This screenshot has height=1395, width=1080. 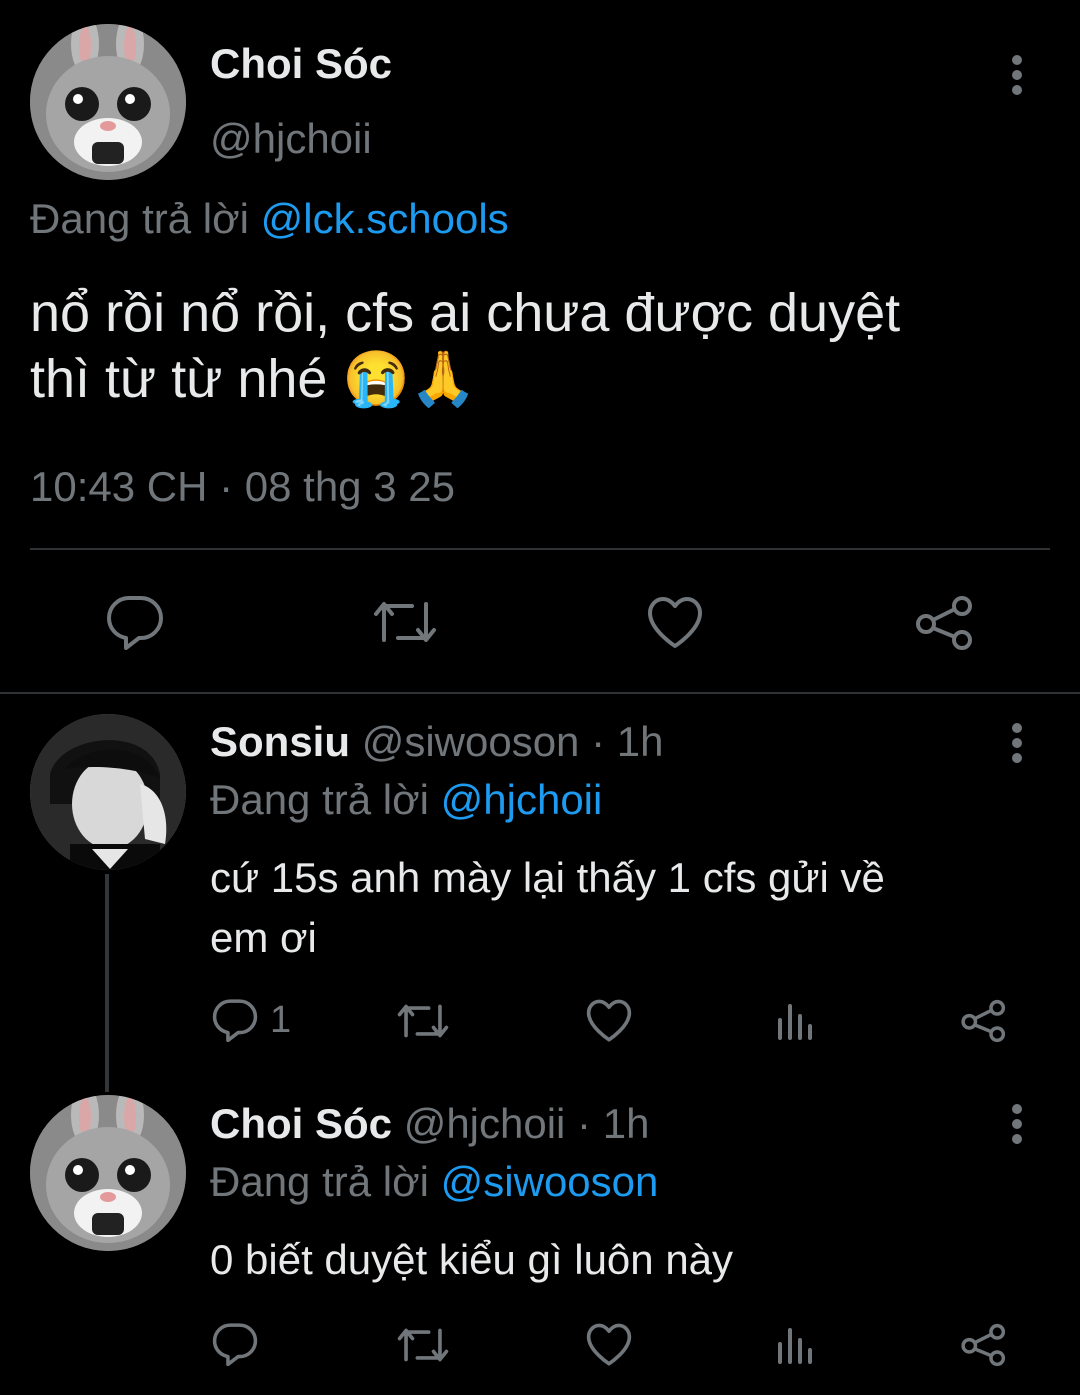 What do you see at coordinates (550, 1181) in the screenshot?
I see `replying-to-link: @siwooson` at bounding box center [550, 1181].